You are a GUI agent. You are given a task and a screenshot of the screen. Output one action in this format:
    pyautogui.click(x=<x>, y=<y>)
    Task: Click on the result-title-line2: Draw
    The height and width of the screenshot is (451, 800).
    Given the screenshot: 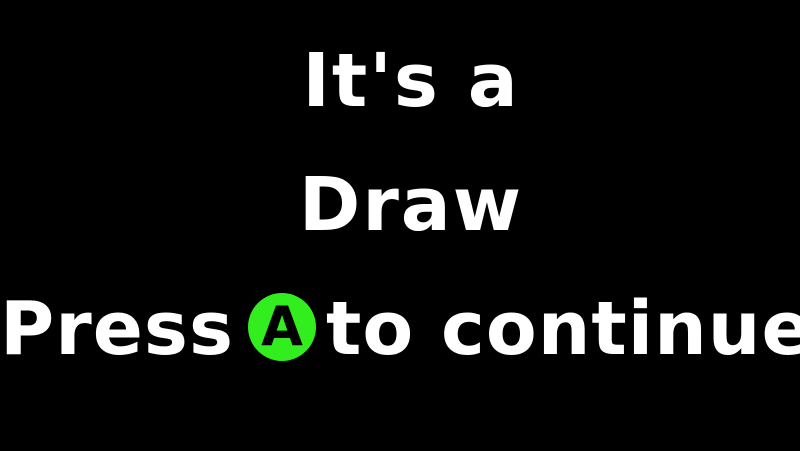 What is the action you would take?
    pyautogui.click(x=411, y=205)
    